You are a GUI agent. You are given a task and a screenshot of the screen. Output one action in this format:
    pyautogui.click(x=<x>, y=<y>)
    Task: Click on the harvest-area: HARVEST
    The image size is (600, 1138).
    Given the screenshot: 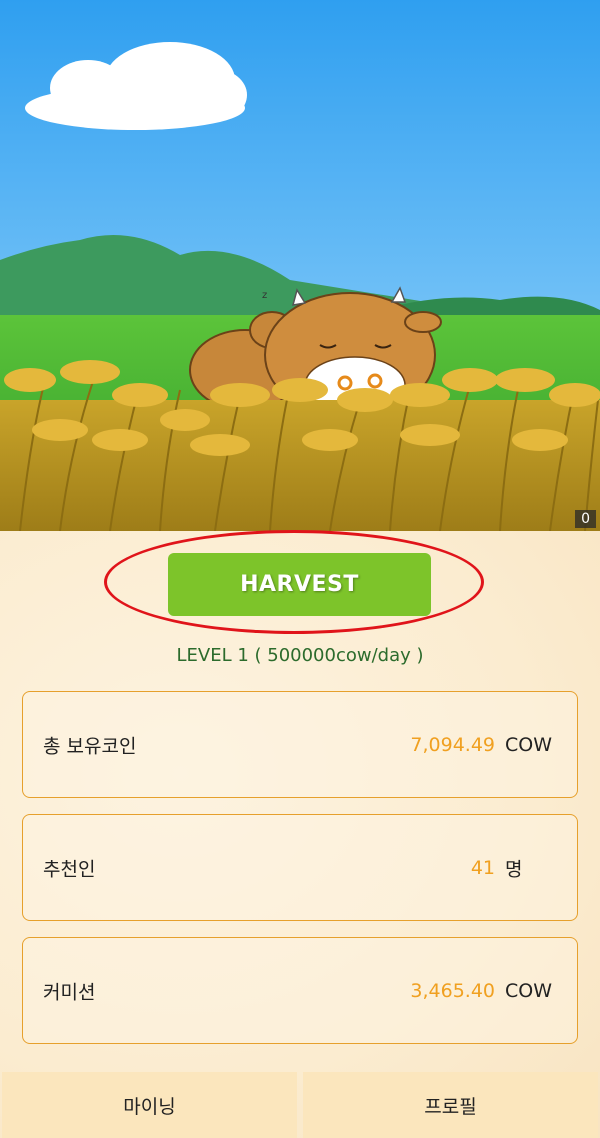 What is the action you would take?
    pyautogui.click(x=296, y=584)
    